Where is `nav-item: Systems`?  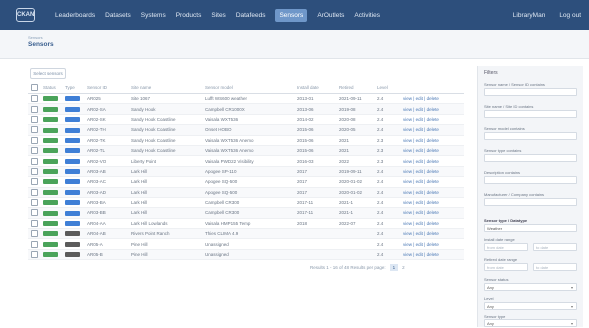 nav-item: Systems is located at coordinates (153, 15).